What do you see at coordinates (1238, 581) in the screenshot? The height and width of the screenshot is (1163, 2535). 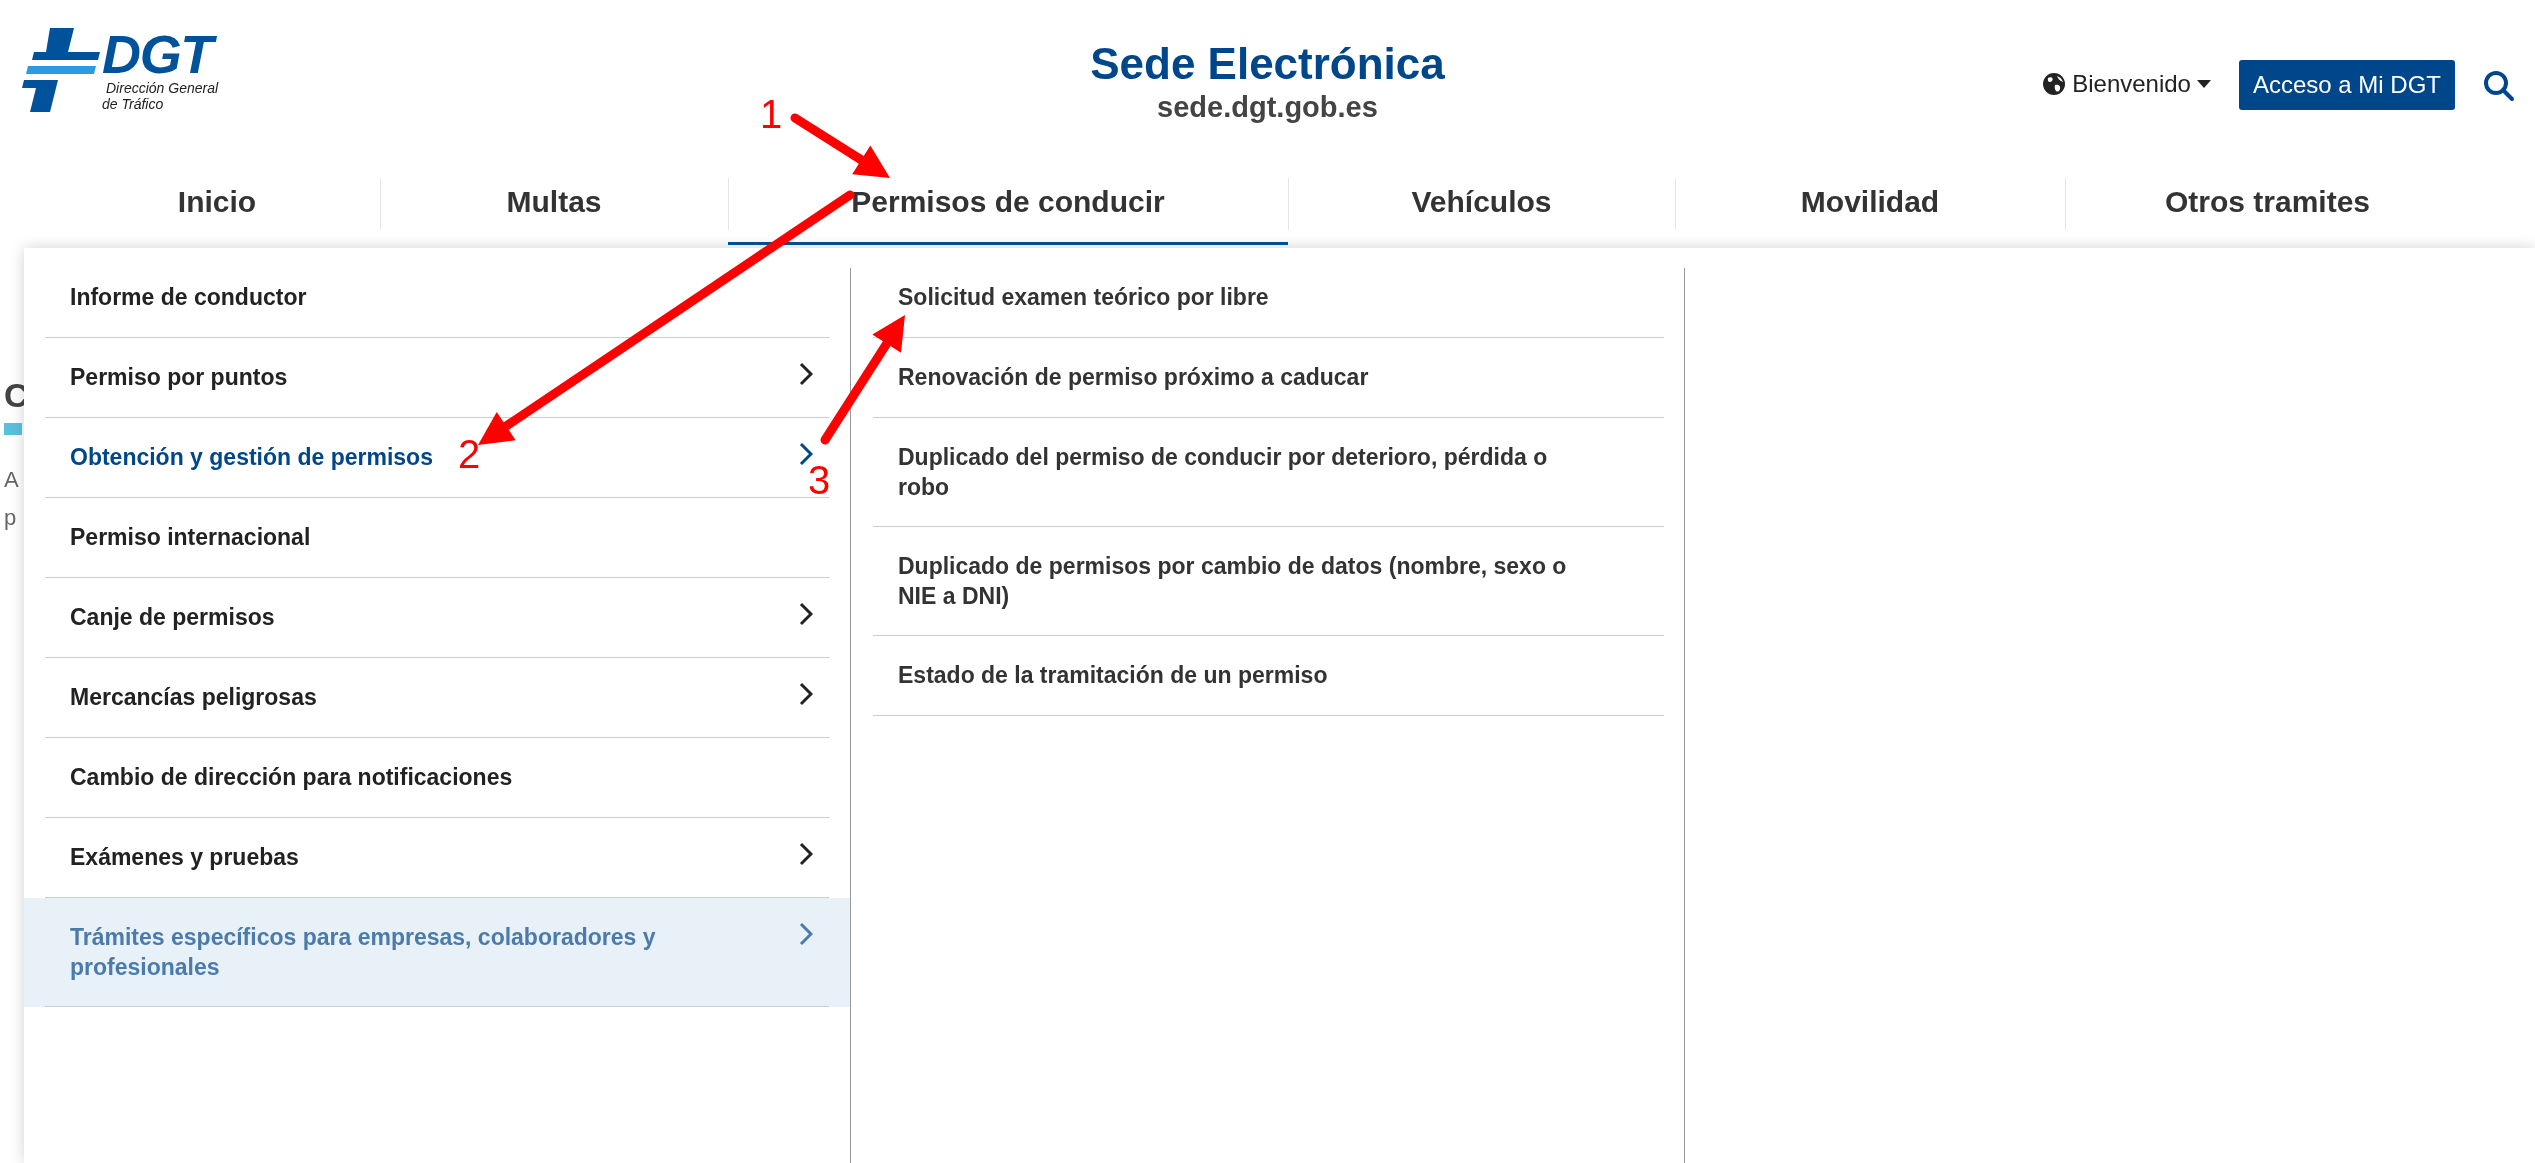 I see `submenu-item: Duplicado de permisos por cambio de datos (nombre, sexo o NIE a DNI)` at bounding box center [1238, 581].